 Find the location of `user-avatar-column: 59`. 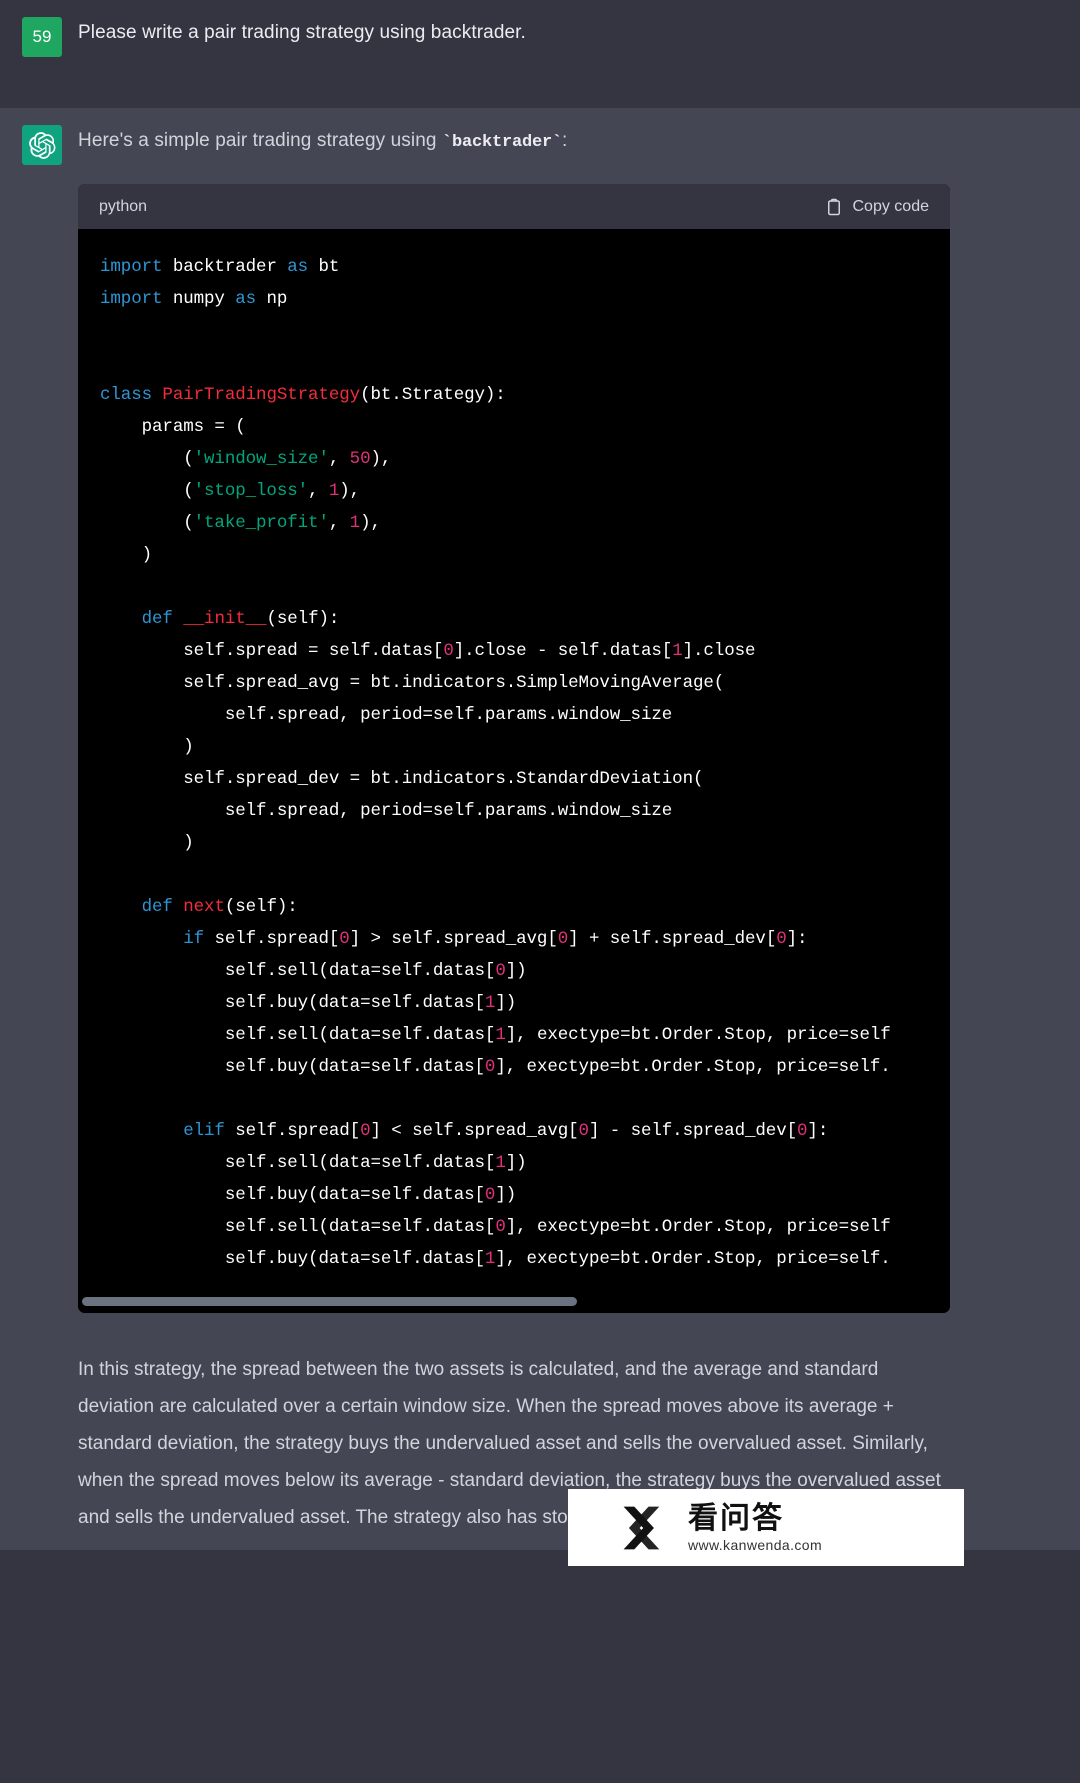

user-avatar-column: 59 is located at coordinates (39, 54).